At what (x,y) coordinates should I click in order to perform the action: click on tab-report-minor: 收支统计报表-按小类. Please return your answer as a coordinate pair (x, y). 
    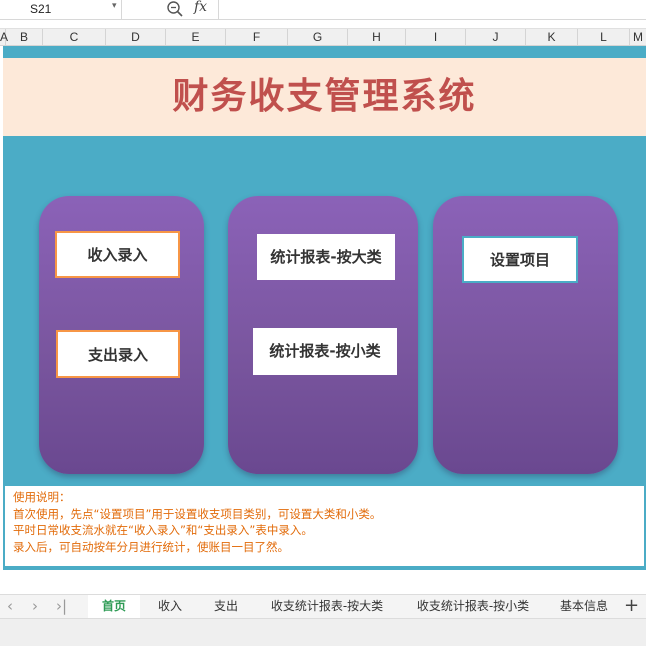
    Looking at the image, I should click on (473, 606).